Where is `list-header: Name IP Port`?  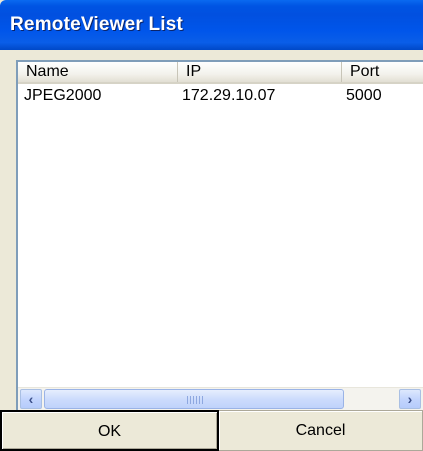 list-header: Name IP Port is located at coordinates (220, 73).